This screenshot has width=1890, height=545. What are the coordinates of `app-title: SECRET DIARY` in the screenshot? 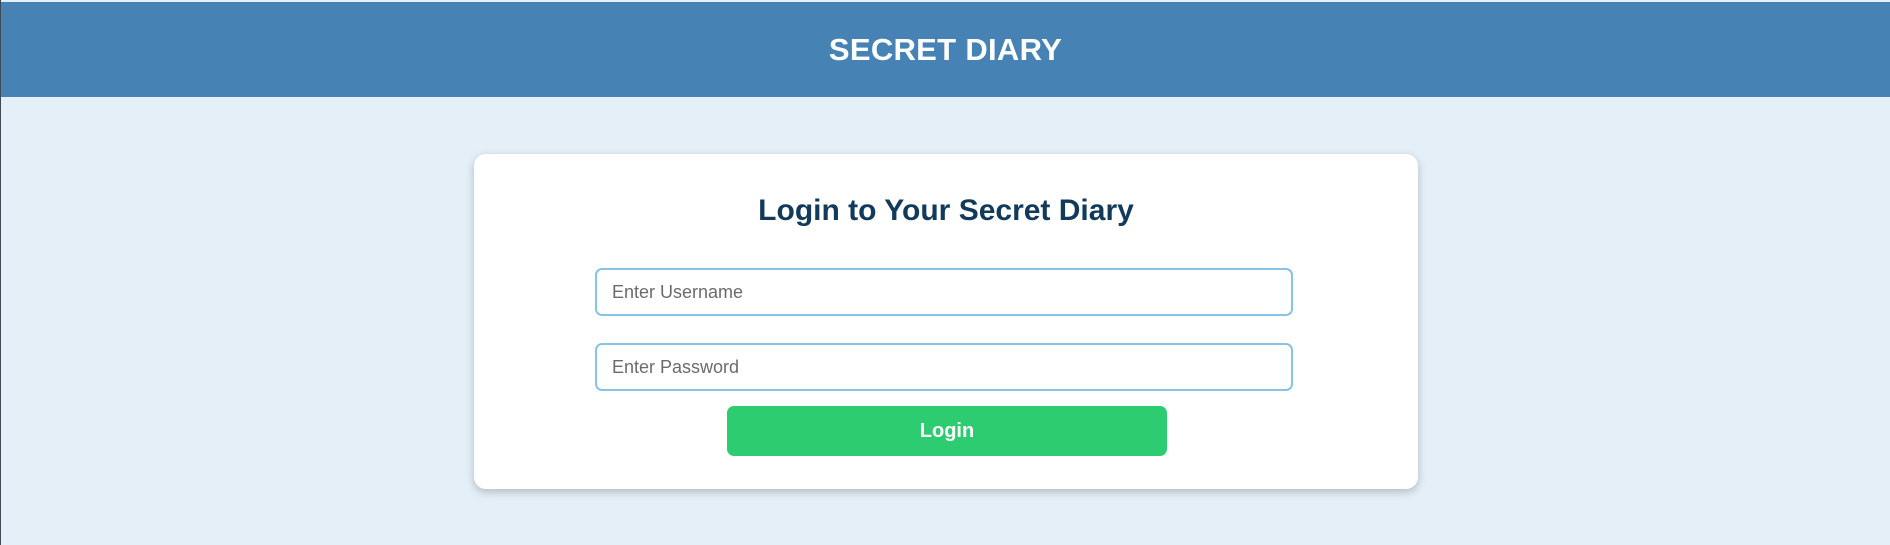 It's located at (945, 49).